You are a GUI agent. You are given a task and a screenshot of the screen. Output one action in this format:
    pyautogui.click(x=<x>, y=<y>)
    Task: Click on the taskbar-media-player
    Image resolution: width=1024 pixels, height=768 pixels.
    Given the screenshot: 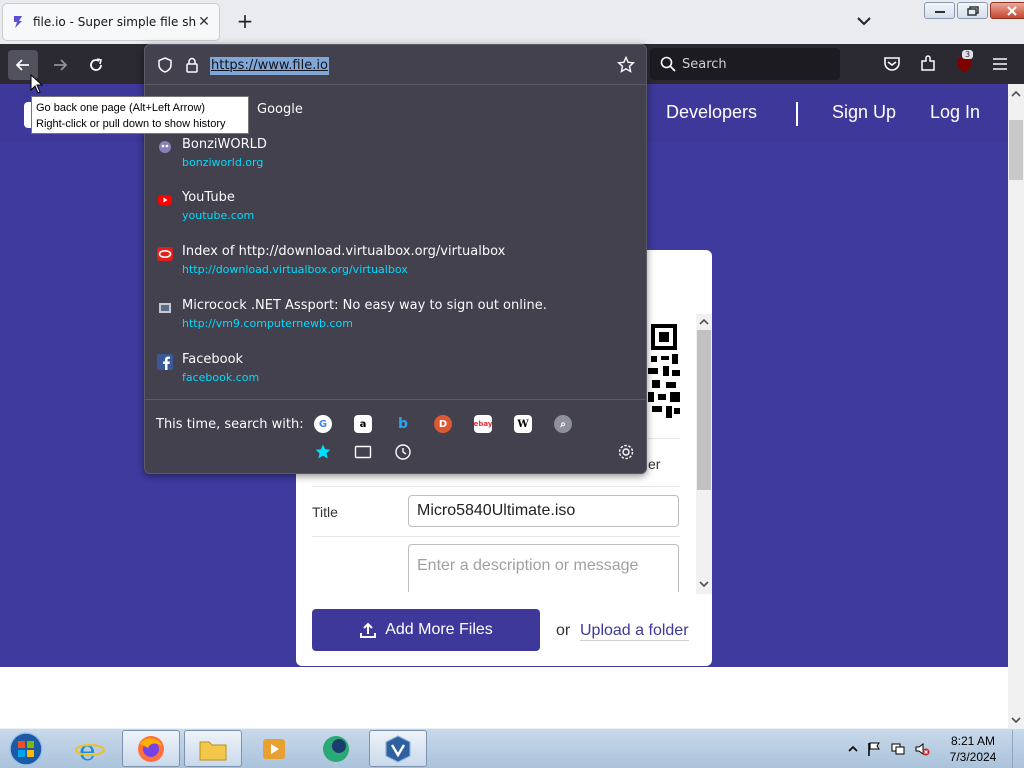 What is the action you would take?
    pyautogui.click(x=274, y=748)
    